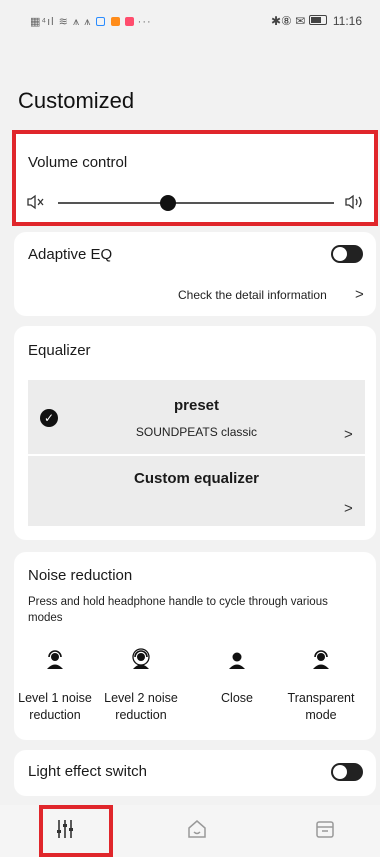 The image size is (380, 857). I want to click on tab-highlight-box, so click(76, 831).